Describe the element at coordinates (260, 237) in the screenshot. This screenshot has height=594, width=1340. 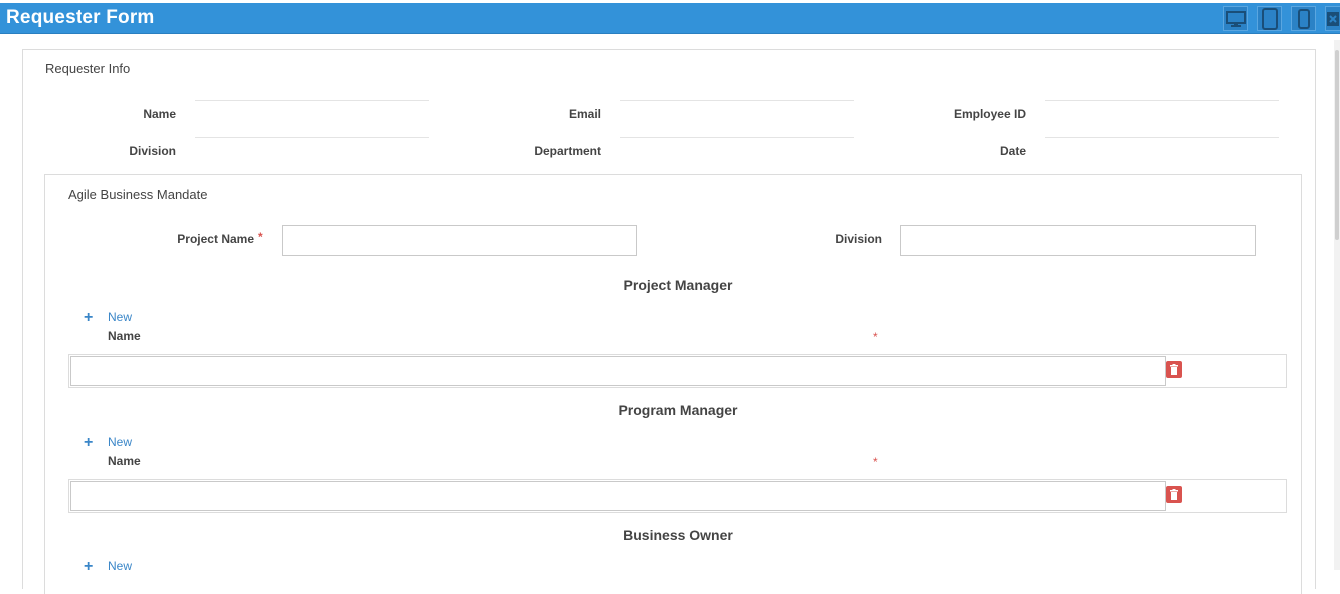
I see `project-name-required-mark: *` at that location.